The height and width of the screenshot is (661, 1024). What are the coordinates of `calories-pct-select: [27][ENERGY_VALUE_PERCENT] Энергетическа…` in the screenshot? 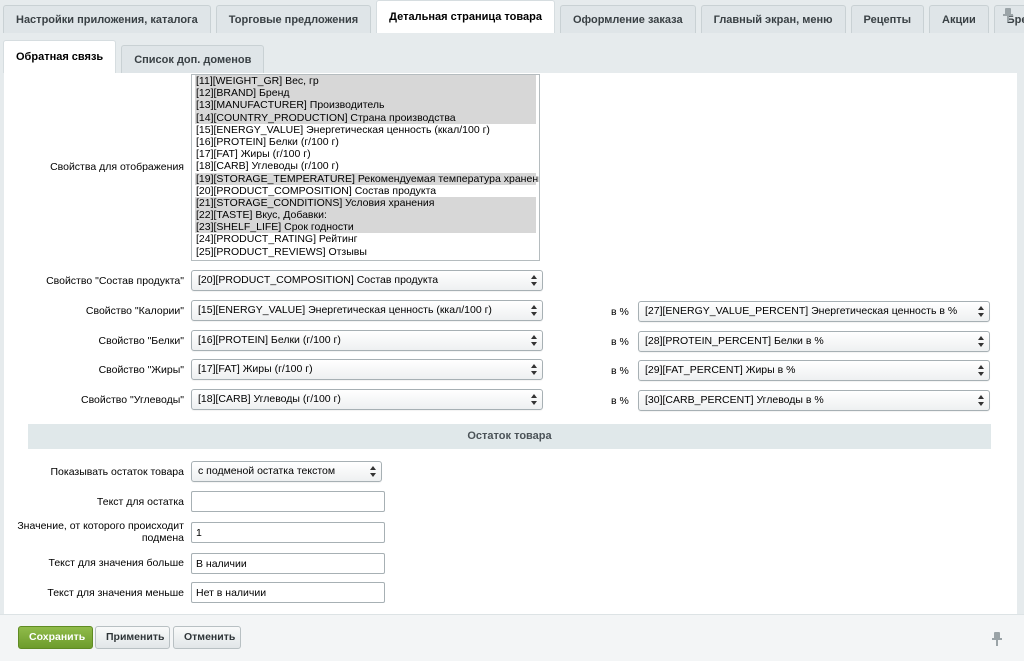 It's located at (814, 311).